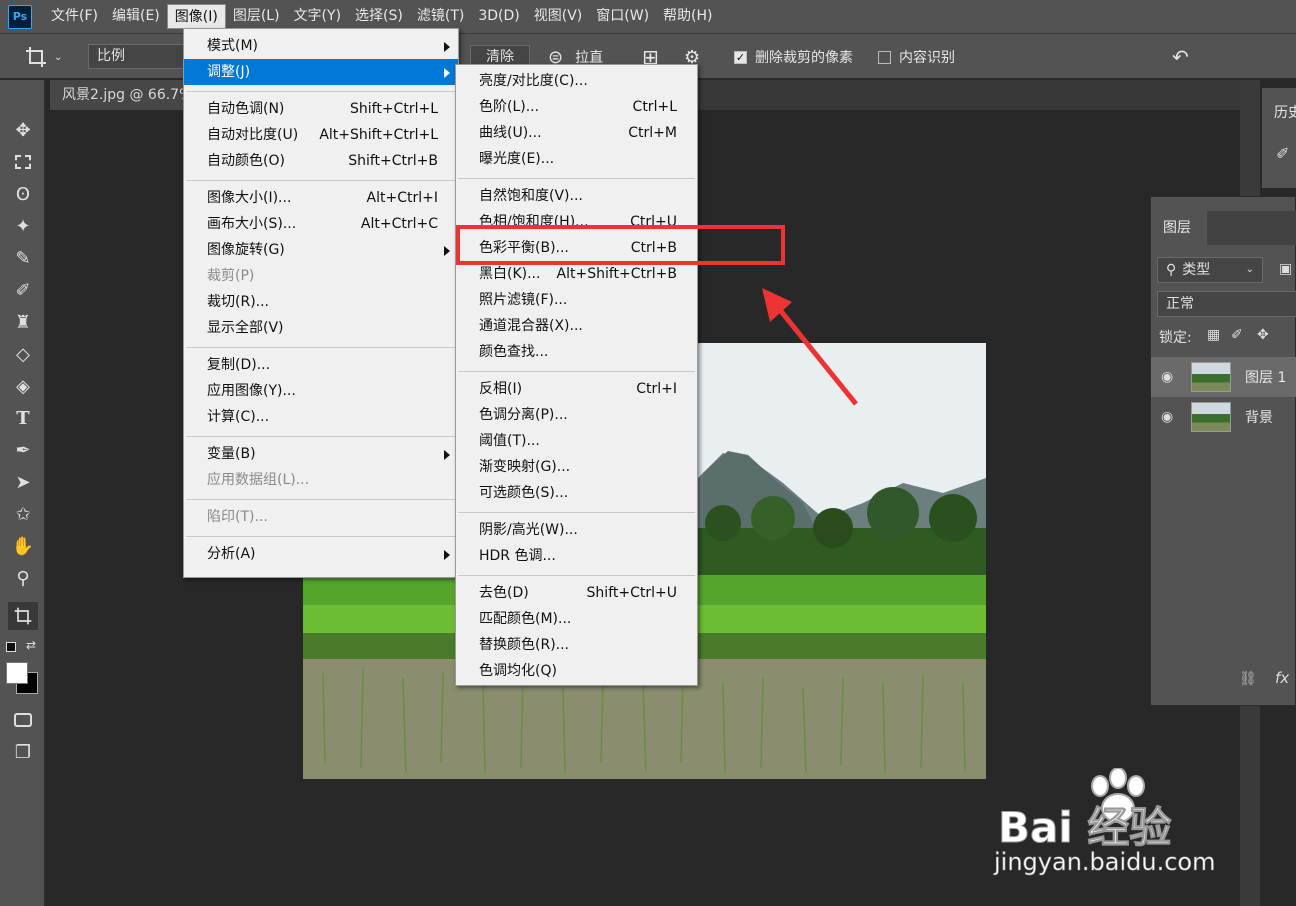  Describe the element at coordinates (576, 671) in the screenshot. I see `adjust_menu-item: 色调均化(Q)` at that location.